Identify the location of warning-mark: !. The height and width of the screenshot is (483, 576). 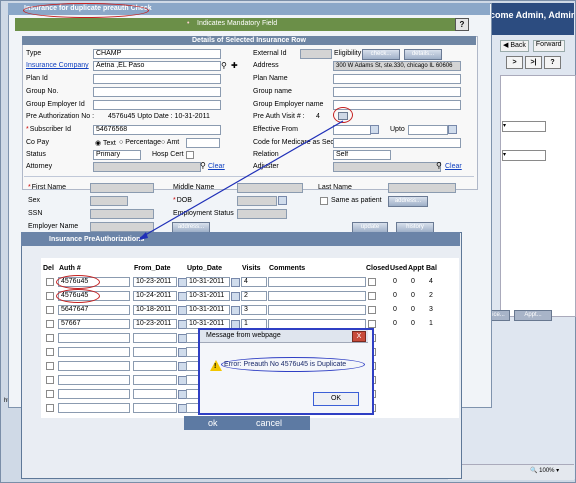
(215, 366).